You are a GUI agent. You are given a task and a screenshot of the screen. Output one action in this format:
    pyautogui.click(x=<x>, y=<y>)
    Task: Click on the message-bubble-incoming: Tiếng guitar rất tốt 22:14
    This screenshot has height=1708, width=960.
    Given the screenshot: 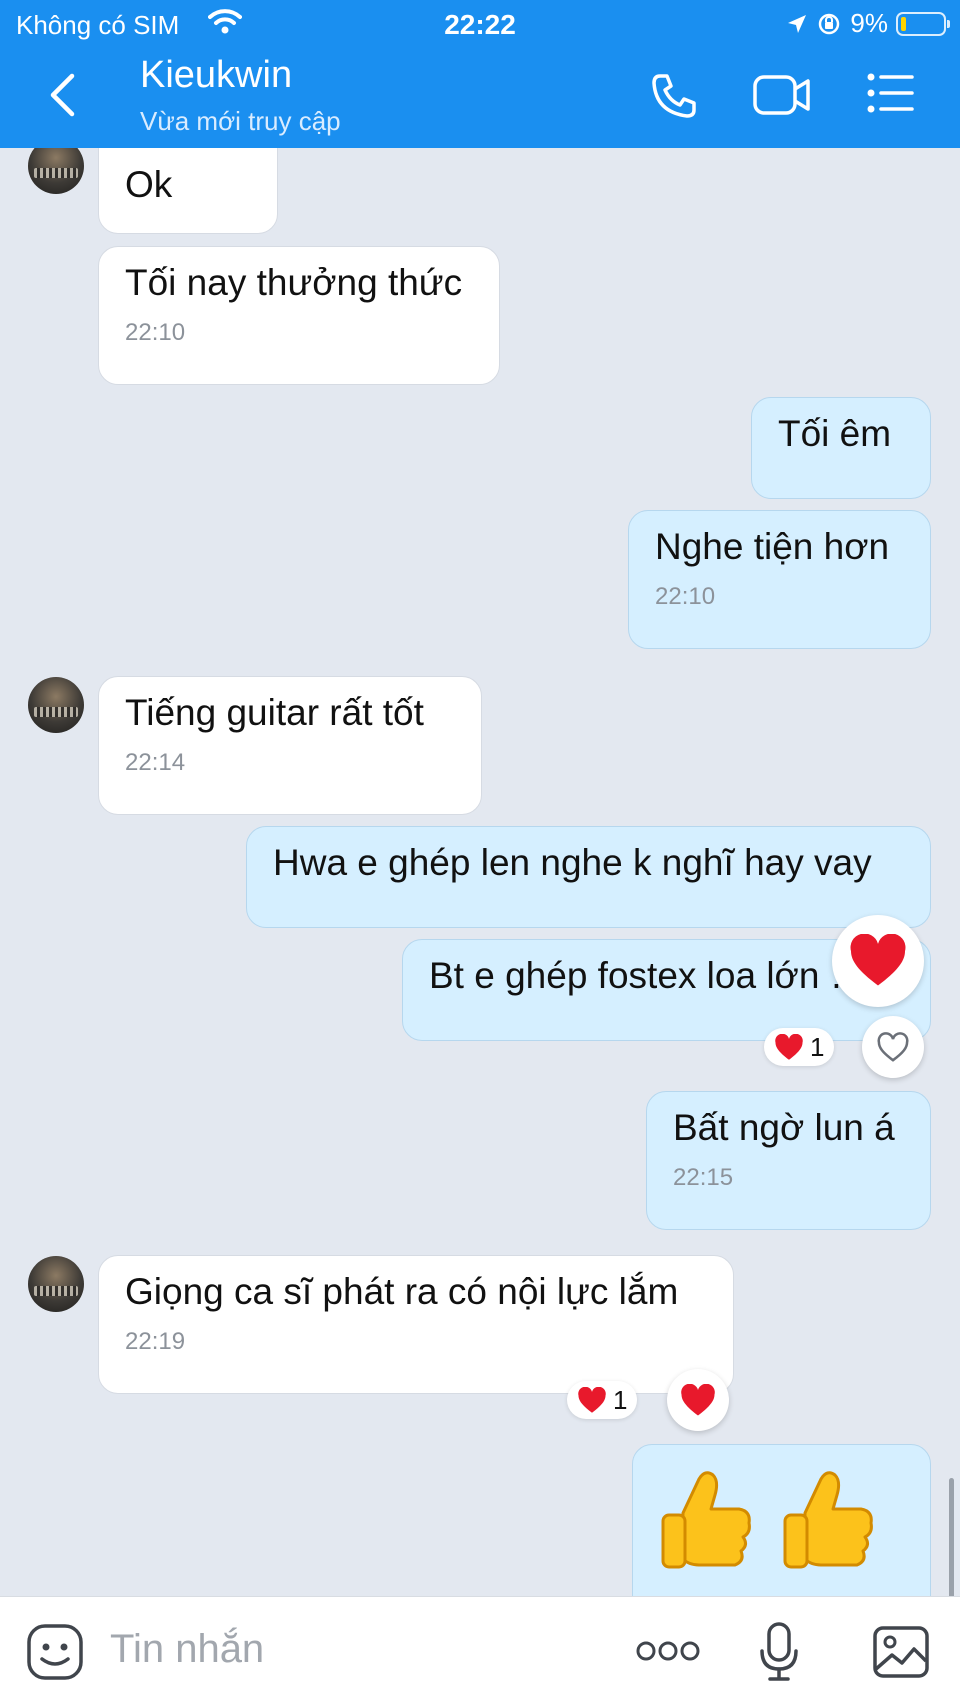 What is the action you would take?
    pyautogui.click(x=290, y=745)
    